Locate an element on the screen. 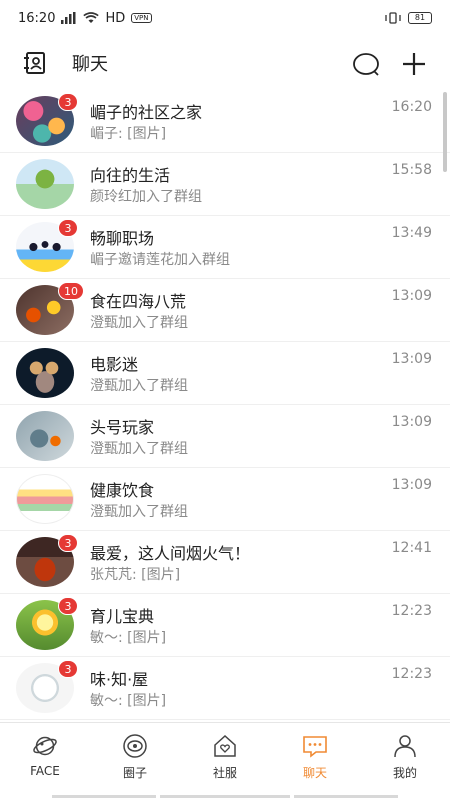 This screenshot has height=800, width=450. chat-name: 育儿宝典 is located at coordinates (122, 616).